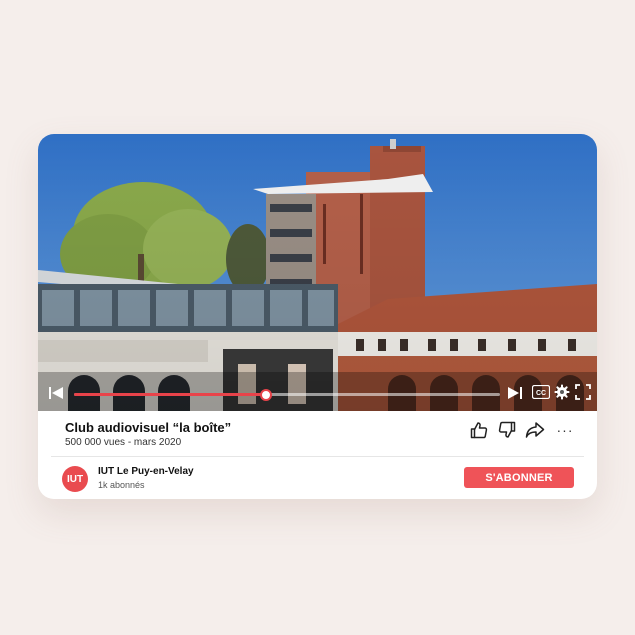  Describe the element at coordinates (522, 430) in the screenshot. I see `video-actions: ···` at that location.